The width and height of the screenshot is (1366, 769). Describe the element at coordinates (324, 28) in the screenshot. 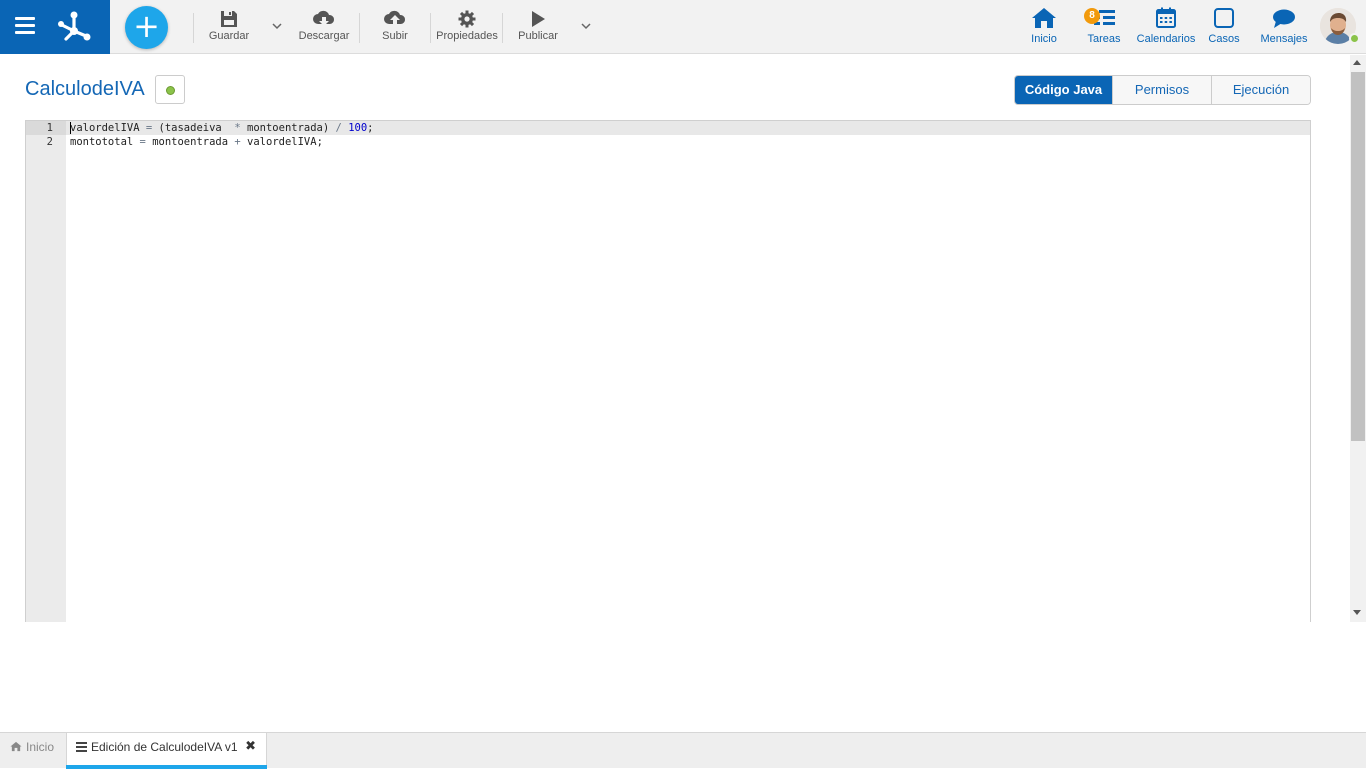

I see `download-button: Descargar` at that location.